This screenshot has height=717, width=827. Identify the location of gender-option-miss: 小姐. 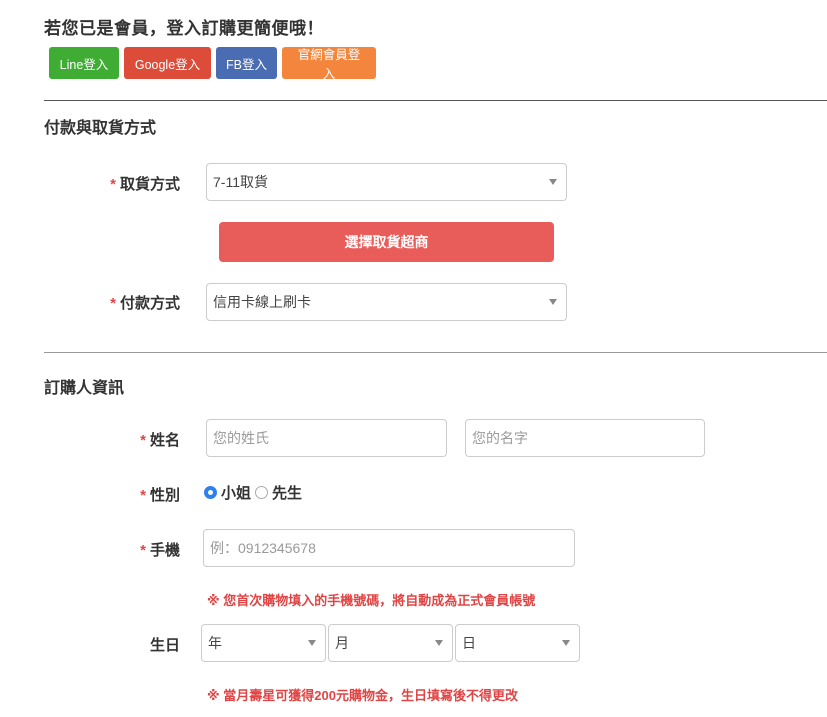
(236, 492).